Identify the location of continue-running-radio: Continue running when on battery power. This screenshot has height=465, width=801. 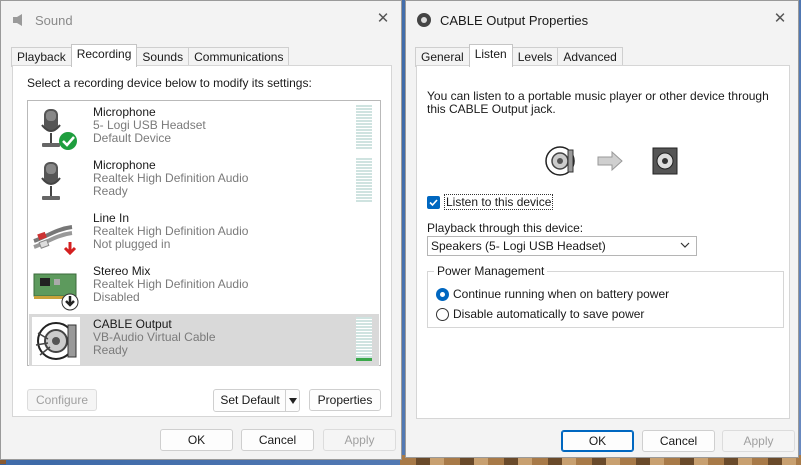
(552, 294).